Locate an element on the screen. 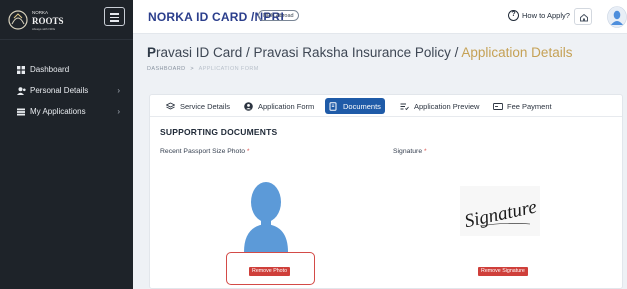 Image resolution: width=627 pixels, height=289 pixels. question-icon: ? is located at coordinates (513, 15).